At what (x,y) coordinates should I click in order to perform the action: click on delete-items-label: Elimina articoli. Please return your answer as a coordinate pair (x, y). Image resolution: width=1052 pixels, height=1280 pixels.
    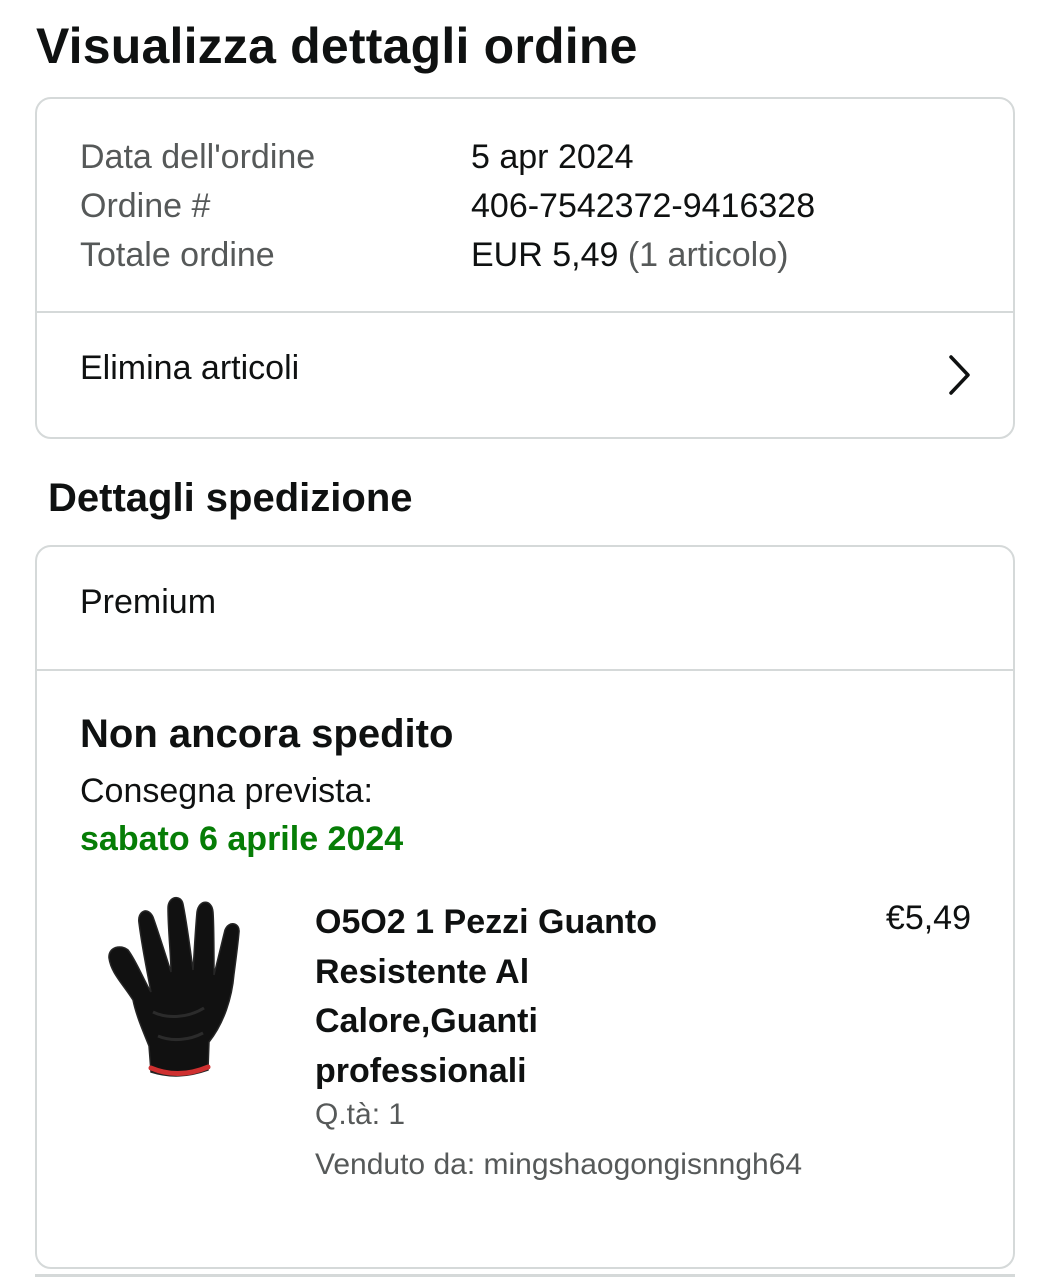
    Looking at the image, I should click on (190, 368).